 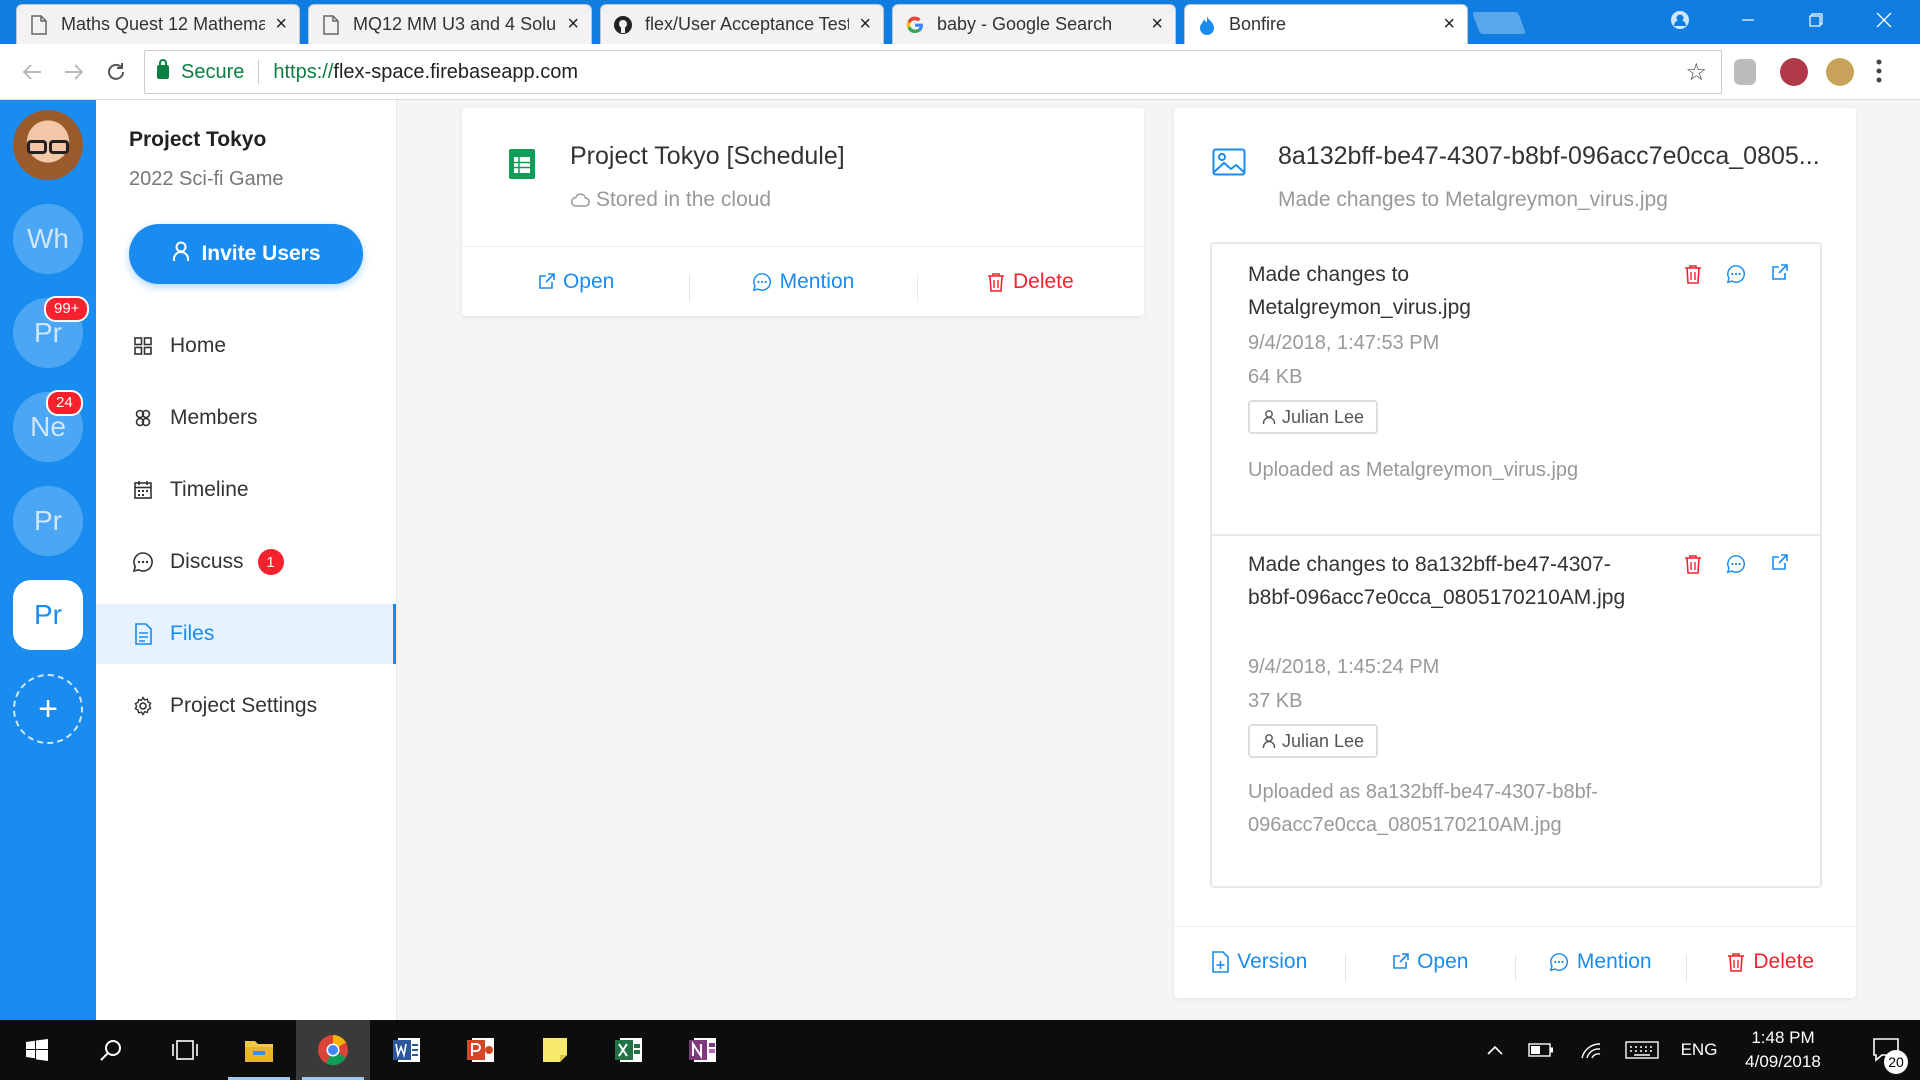 I want to click on clock-date: 4/09/2018, so click(x=1783, y=1061).